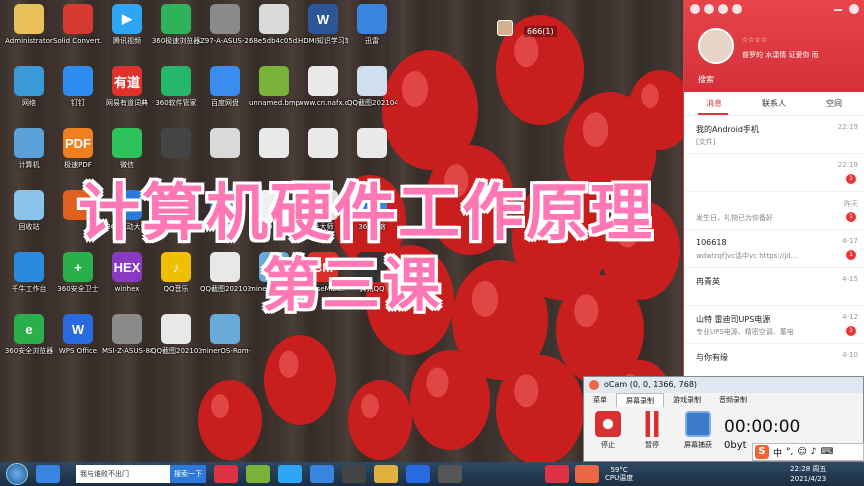 This screenshot has height=486, width=864. What do you see at coordinates (386, 474) in the screenshot?
I see `taskbar-folder-icon` at bounding box center [386, 474].